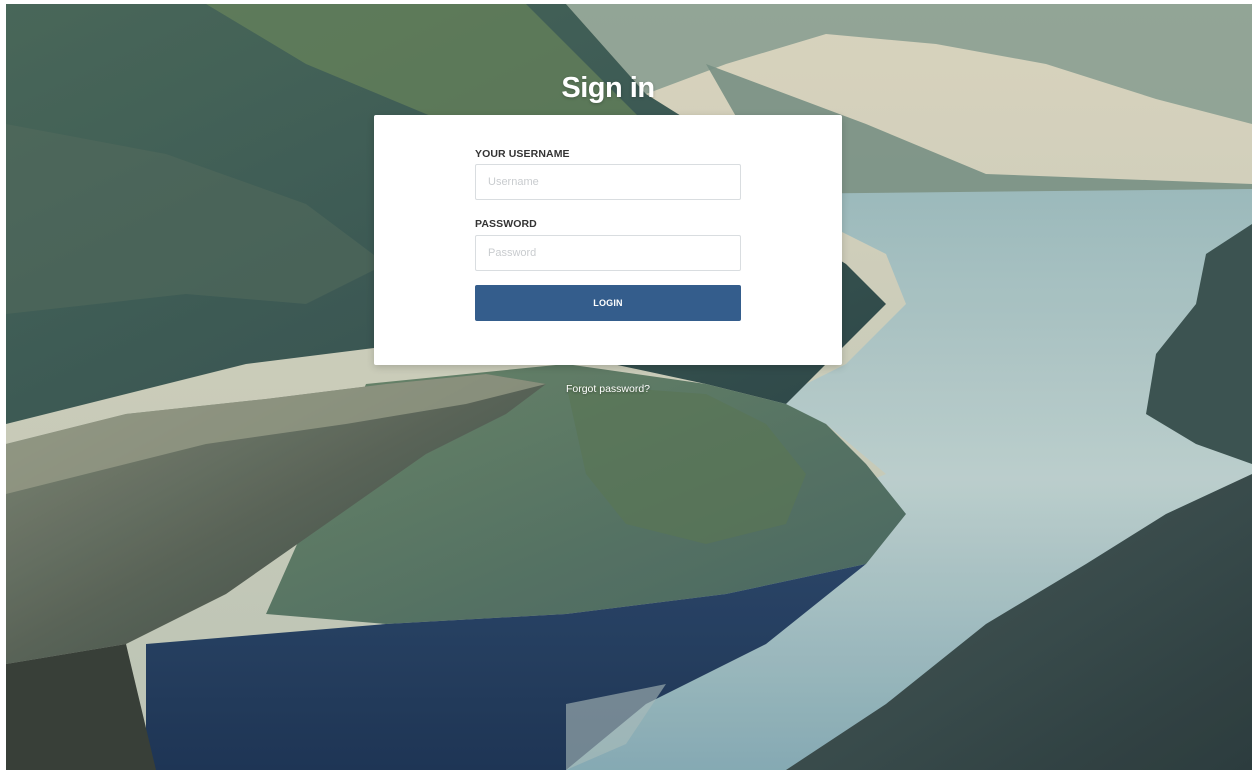 The image size is (1252, 770). Describe the element at coordinates (608, 389) in the screenshot. I see `forgot-password-link: Forgot password?` at that location.